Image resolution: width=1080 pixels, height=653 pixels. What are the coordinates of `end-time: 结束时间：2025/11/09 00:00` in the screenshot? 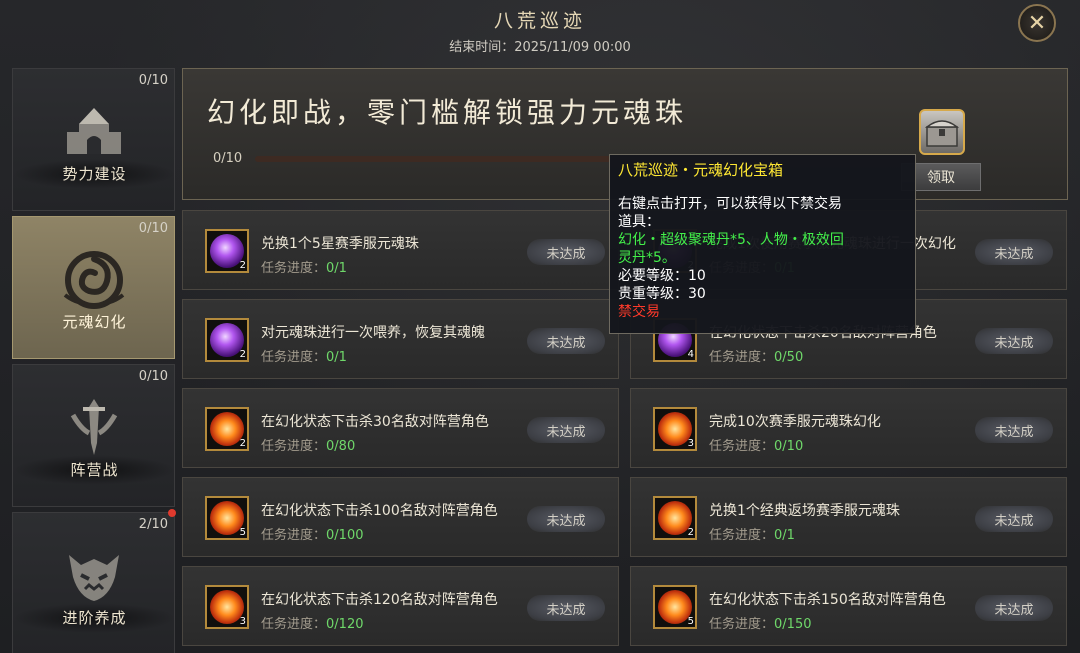 It's located at (540, 47).